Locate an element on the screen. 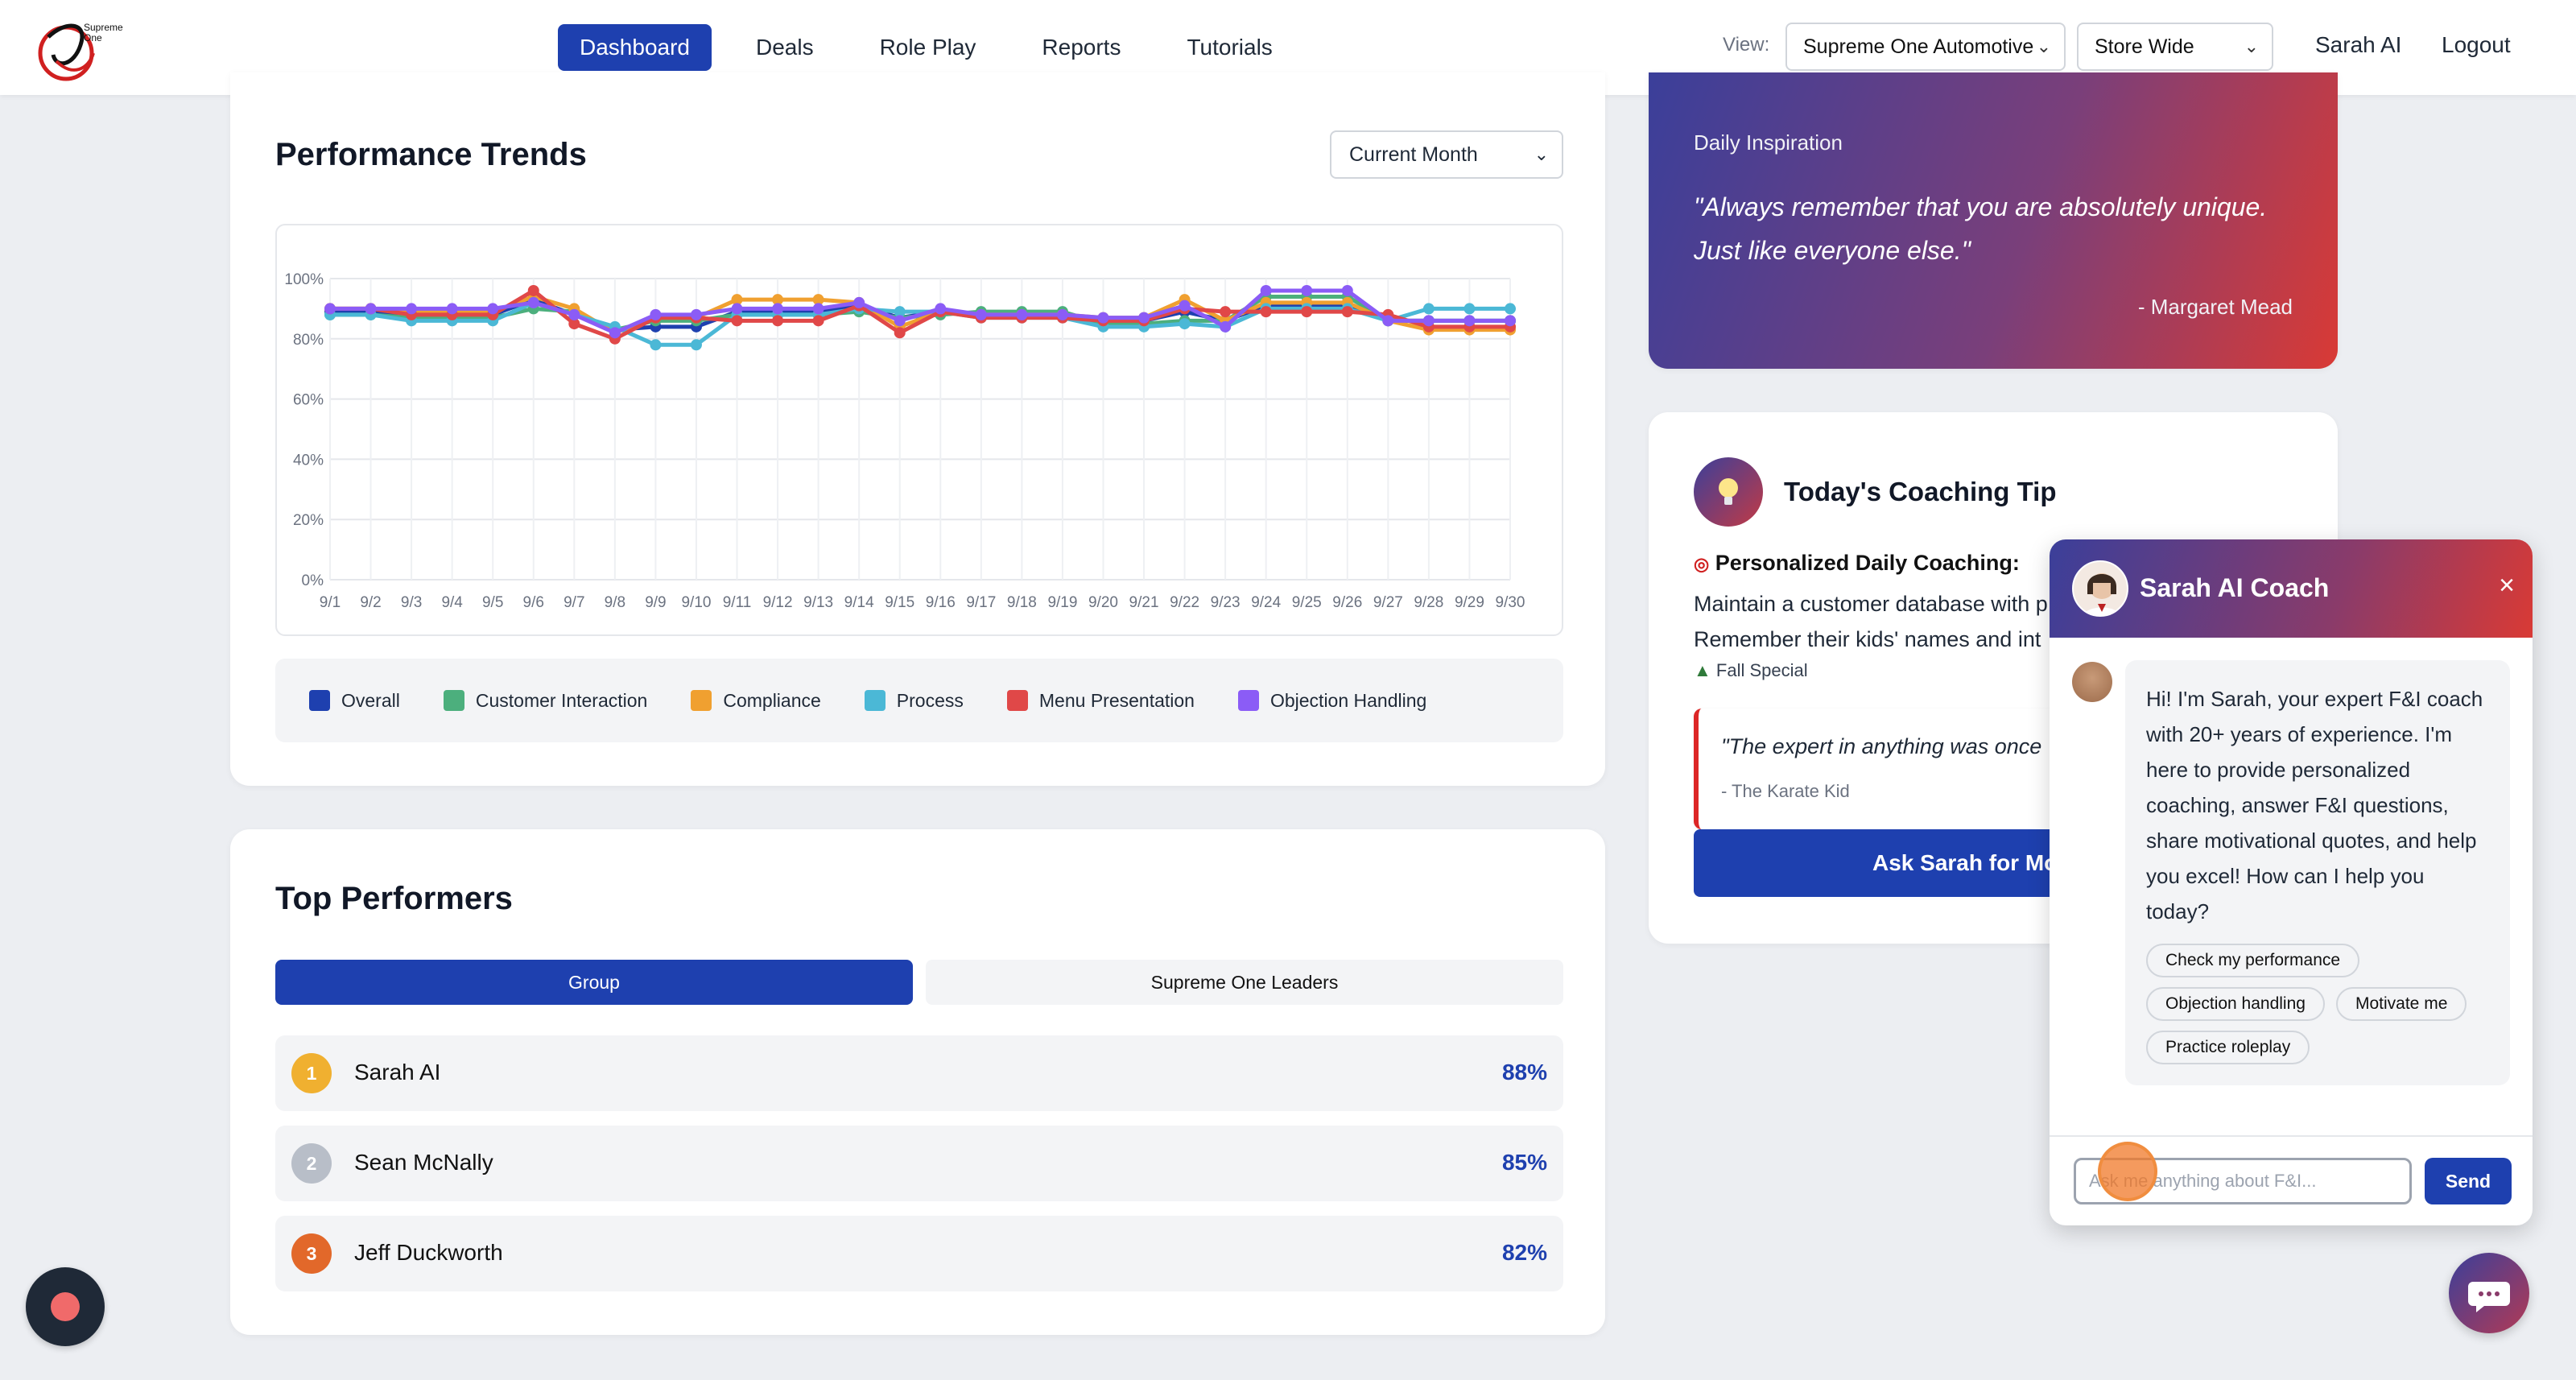 The image size is (2576, 1380). supreme-one-logo: Supreme One is located at coordinates (77, 47).